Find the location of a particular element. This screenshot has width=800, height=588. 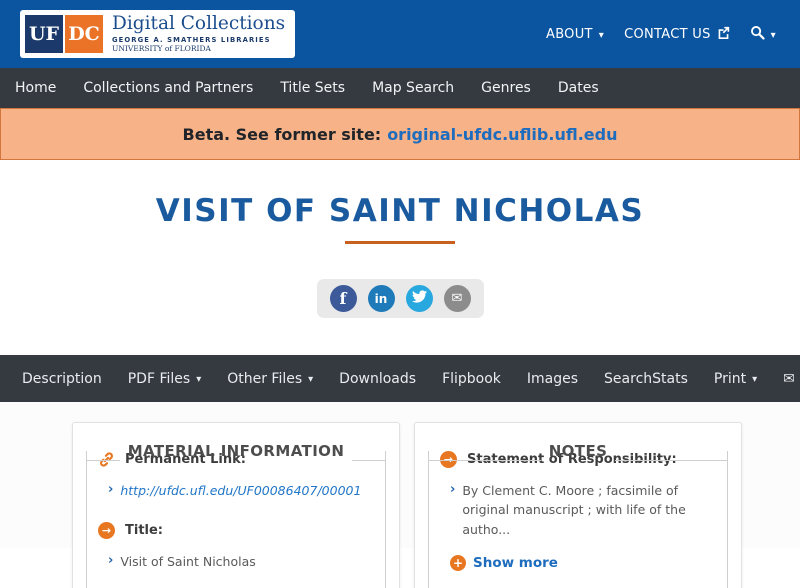

nav-item-map-search: Map Search is located at coordinates (413, 88).